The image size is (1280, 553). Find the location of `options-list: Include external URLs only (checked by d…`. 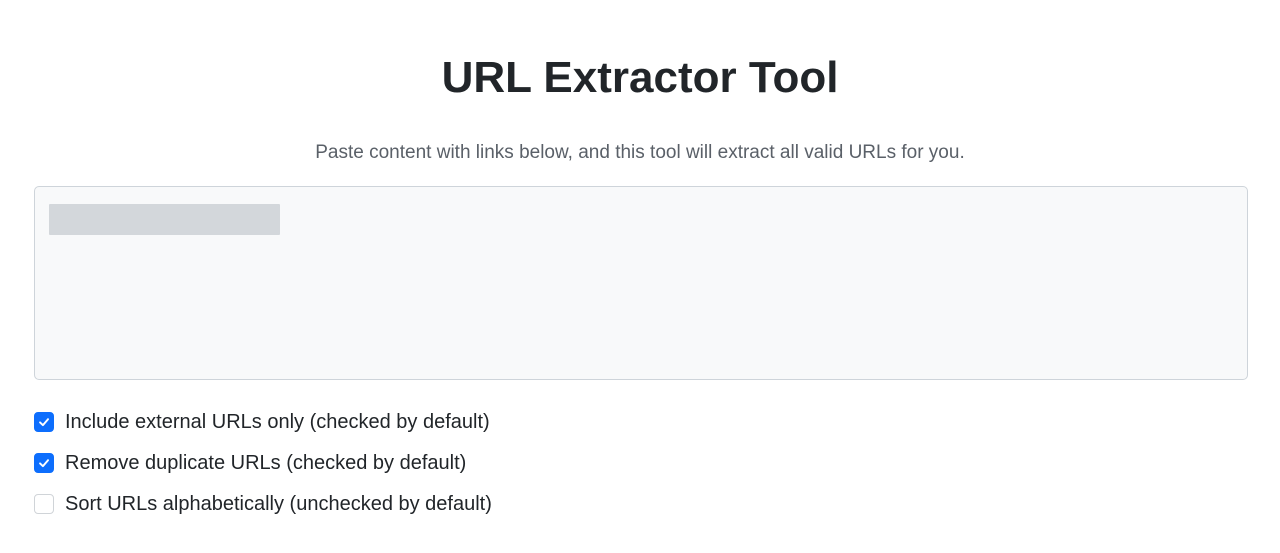

options-list: Include external URLs only (checked by d… is located at coordinates (434, 462).